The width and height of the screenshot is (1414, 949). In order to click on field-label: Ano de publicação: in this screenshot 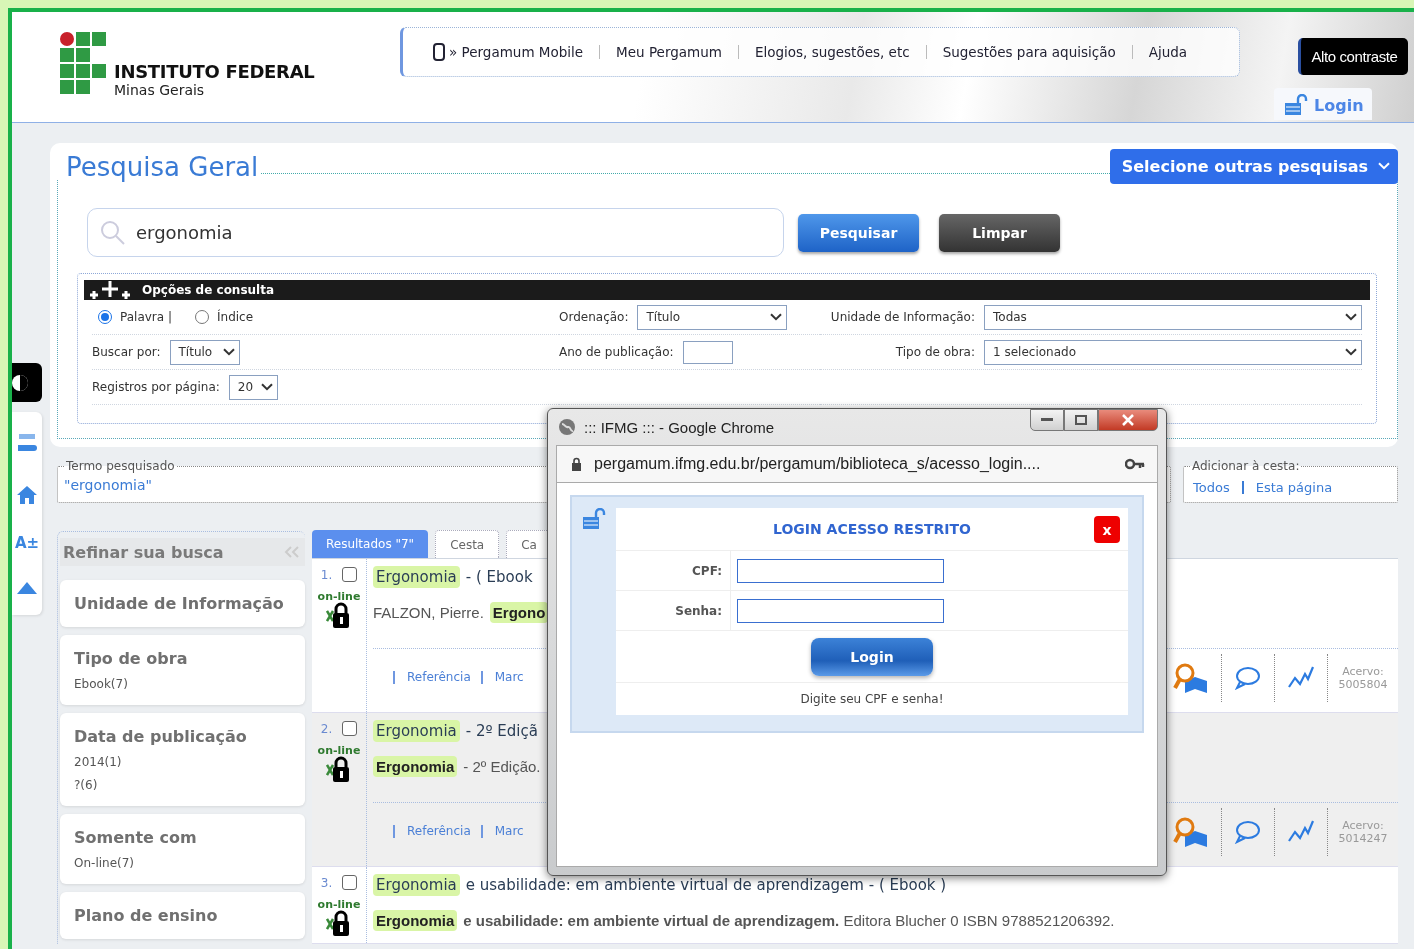, I will do `click(616, 352)`.